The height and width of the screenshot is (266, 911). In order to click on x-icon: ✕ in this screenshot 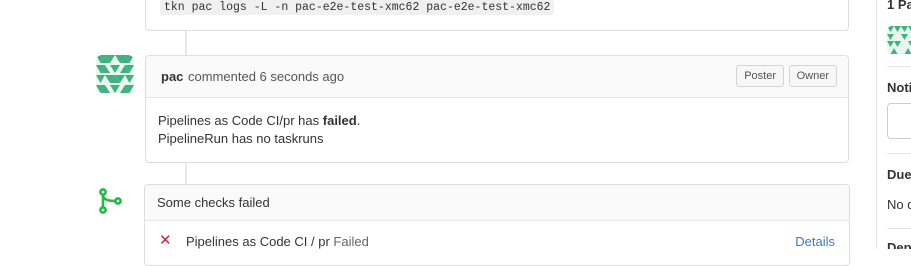, I will do `click(165, 240)`.